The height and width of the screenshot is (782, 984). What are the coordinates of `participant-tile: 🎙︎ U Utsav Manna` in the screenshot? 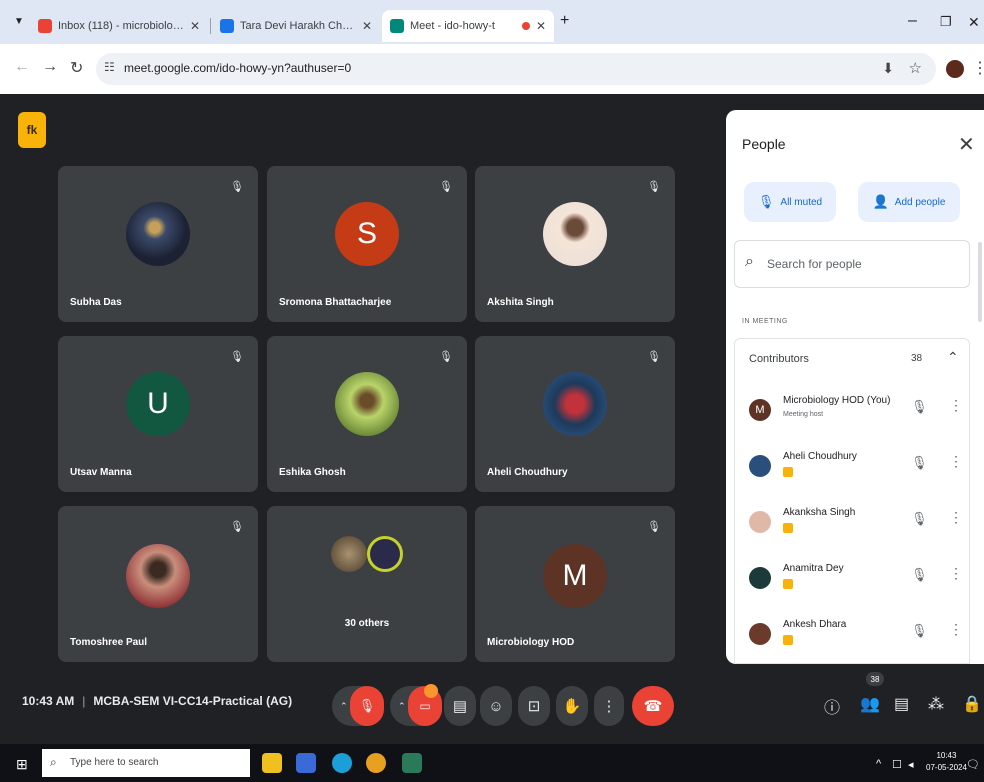 It's located at (158, 414).